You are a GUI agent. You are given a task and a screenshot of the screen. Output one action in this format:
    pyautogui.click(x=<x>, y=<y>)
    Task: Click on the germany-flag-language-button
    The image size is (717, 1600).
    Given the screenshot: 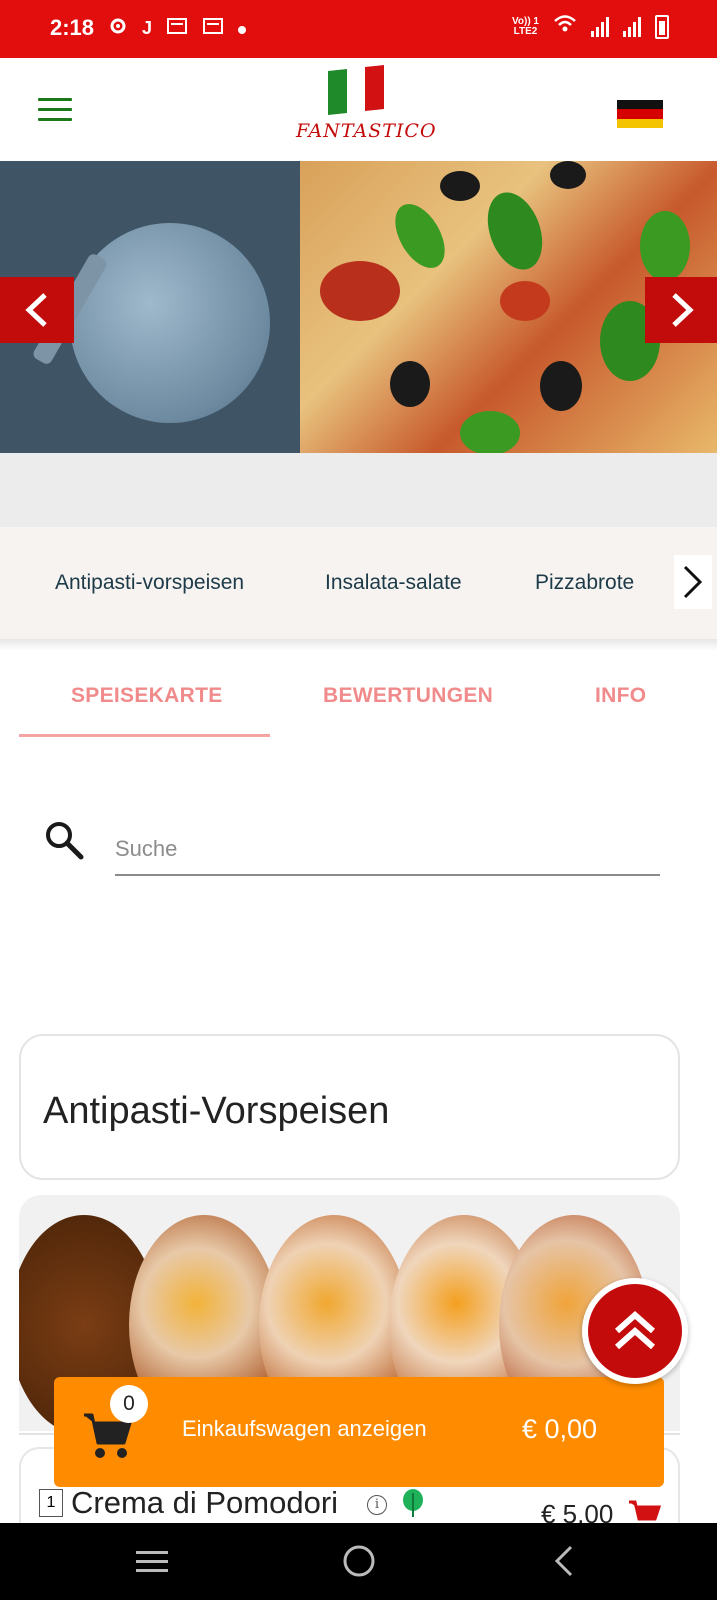 What is the action you would take?
    pyautogui.click(x=640, y=114)
    